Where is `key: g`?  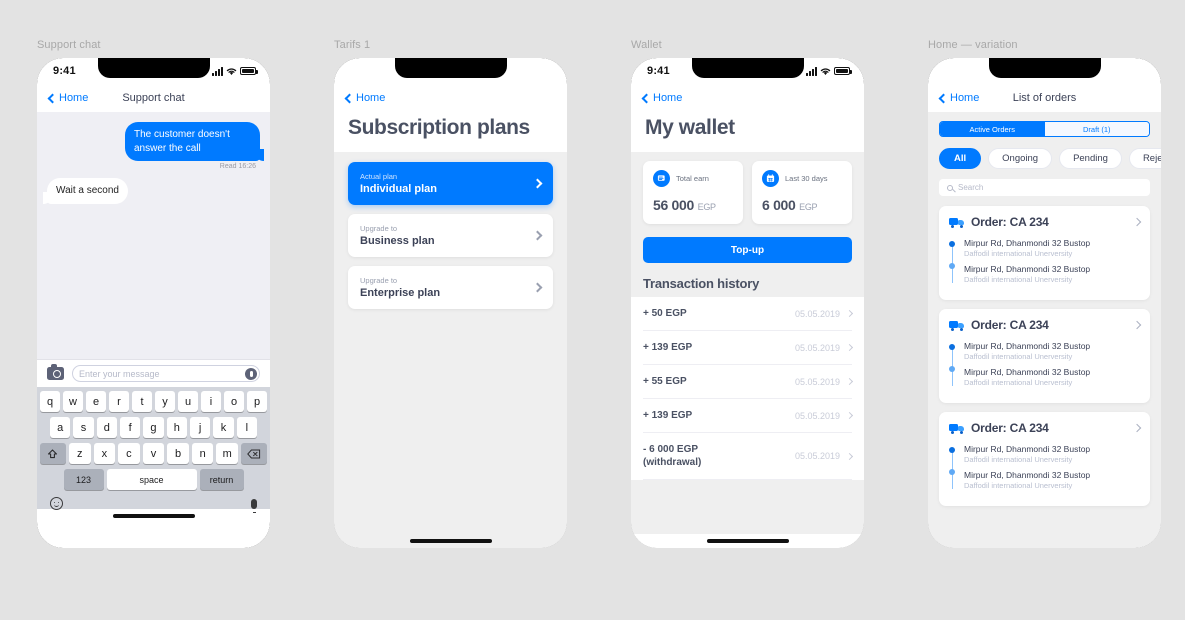 key: g is located at coordinates (153, 427).